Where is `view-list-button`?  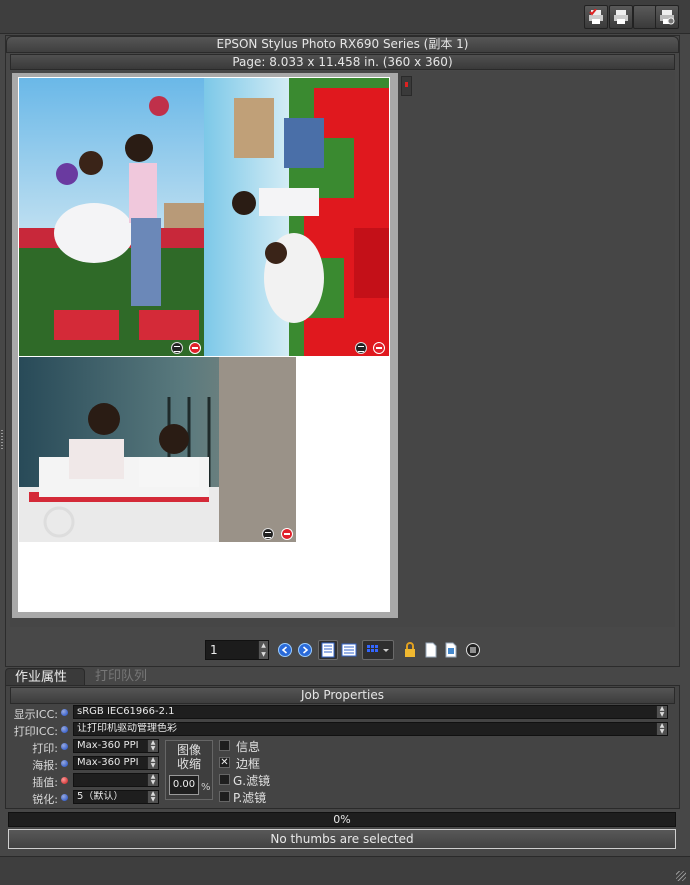 view-list-button is located at coordinates (349, 650).